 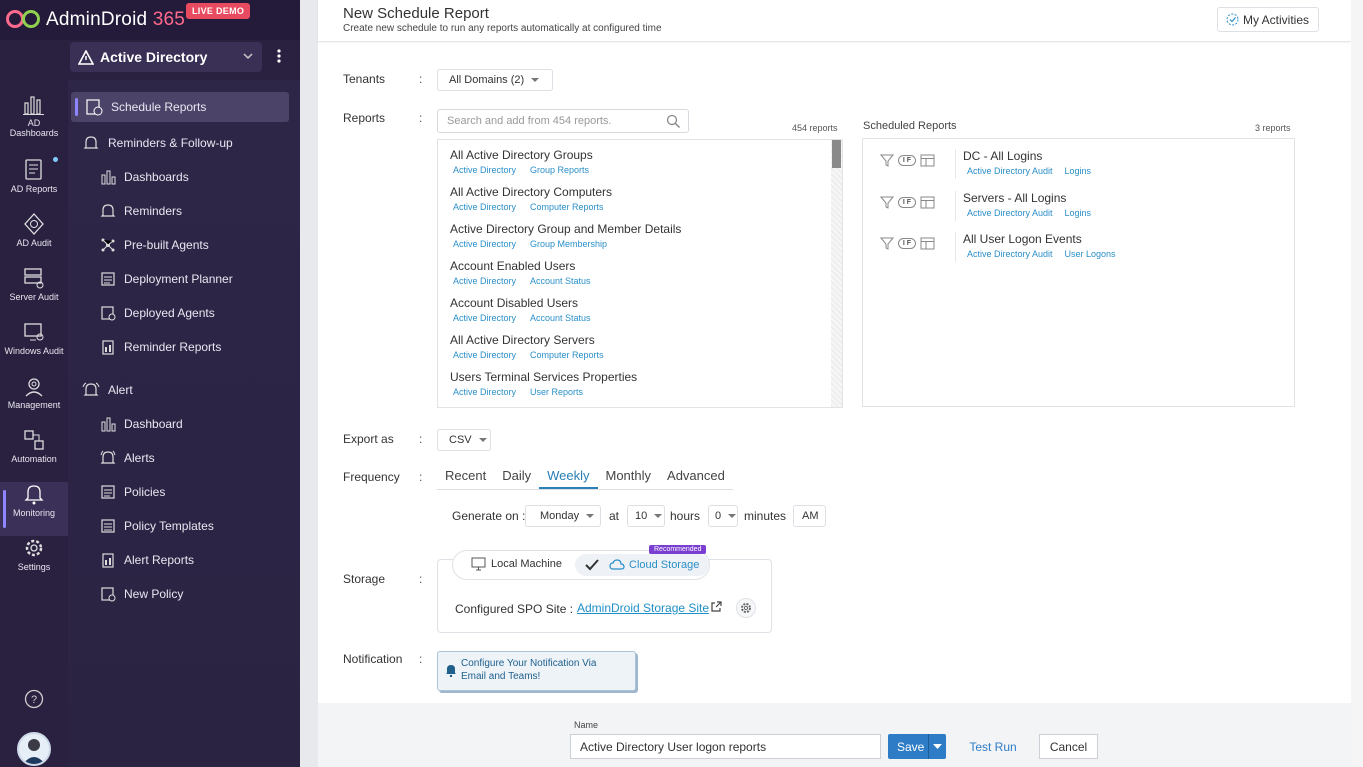 What do you see at coordinates (34, 509) in the screenshot?
I see `rail-monitoring: Monitoring` at bounding box center [34, 509].